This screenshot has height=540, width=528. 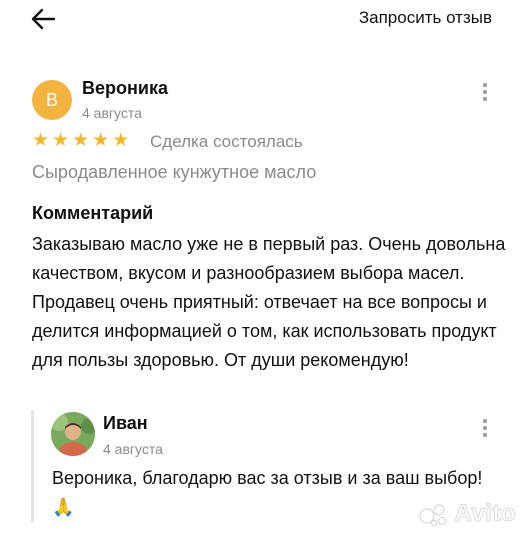 What do you see at coordinates (52, 100) in the screenshot?
I see `avatar: В` at bounding box center [52, 100].